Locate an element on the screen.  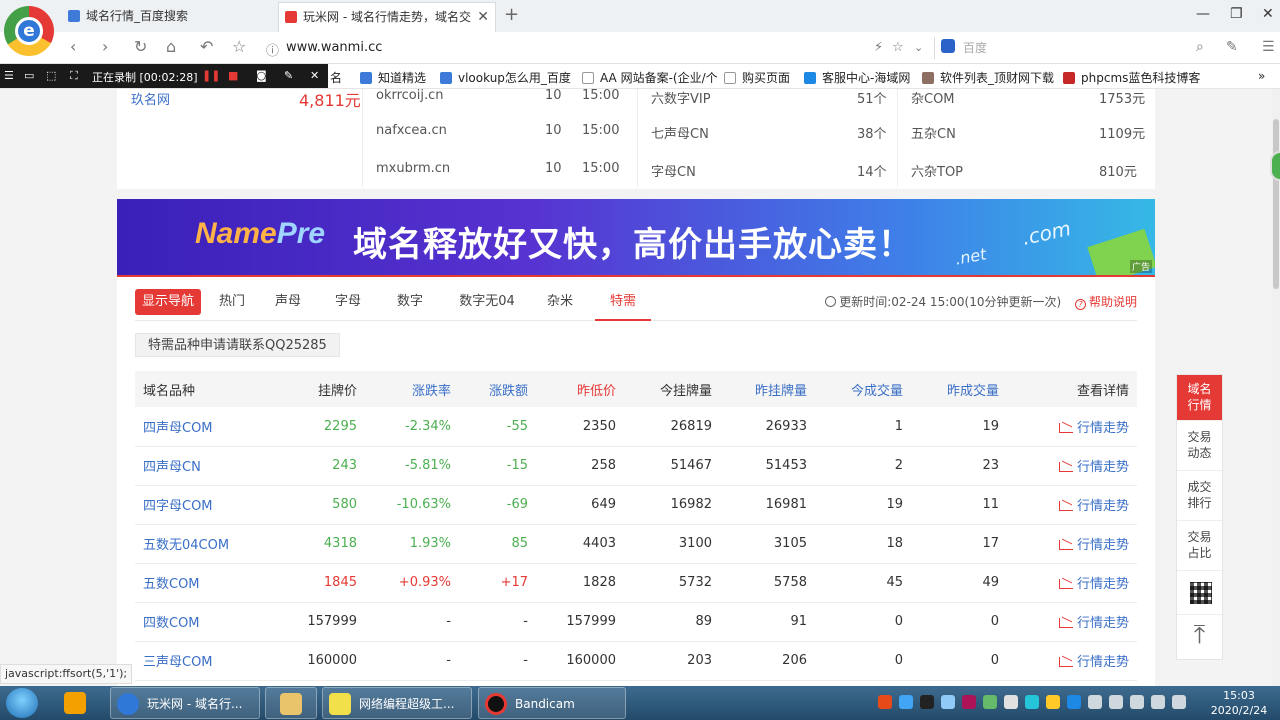
power-icon is located at coordinates (1179, 702).